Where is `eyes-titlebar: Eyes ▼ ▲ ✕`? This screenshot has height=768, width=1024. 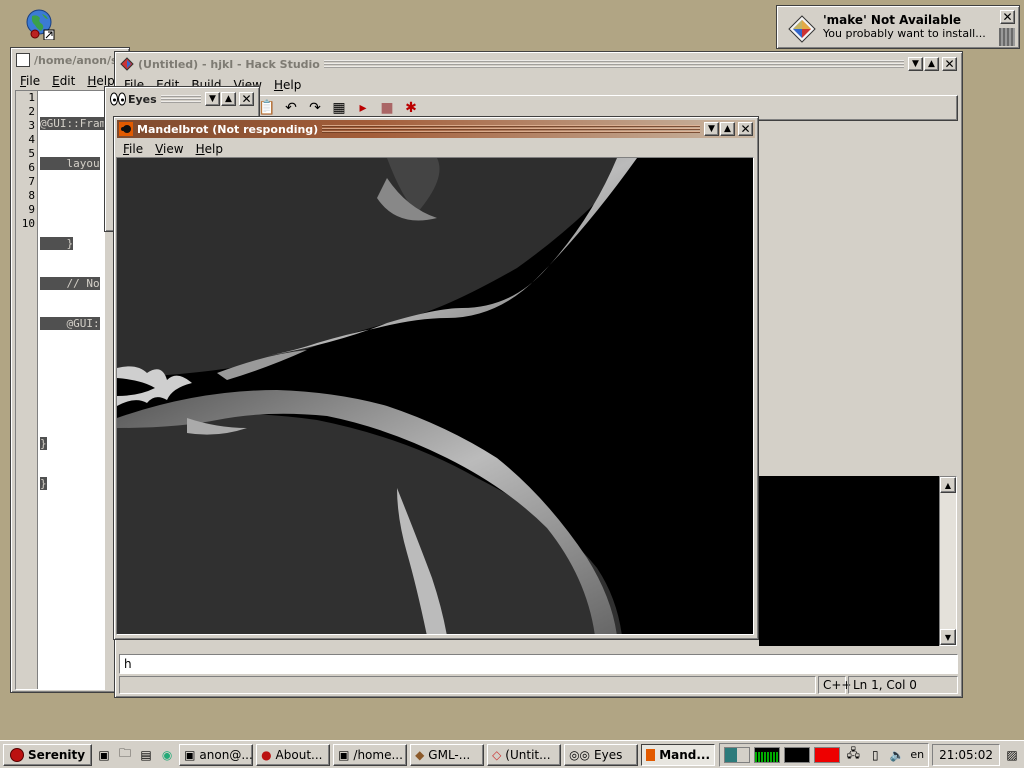 eyes-titlebar: Eyes ▼ ▲ ✕ is located at coordinates (182, 99).